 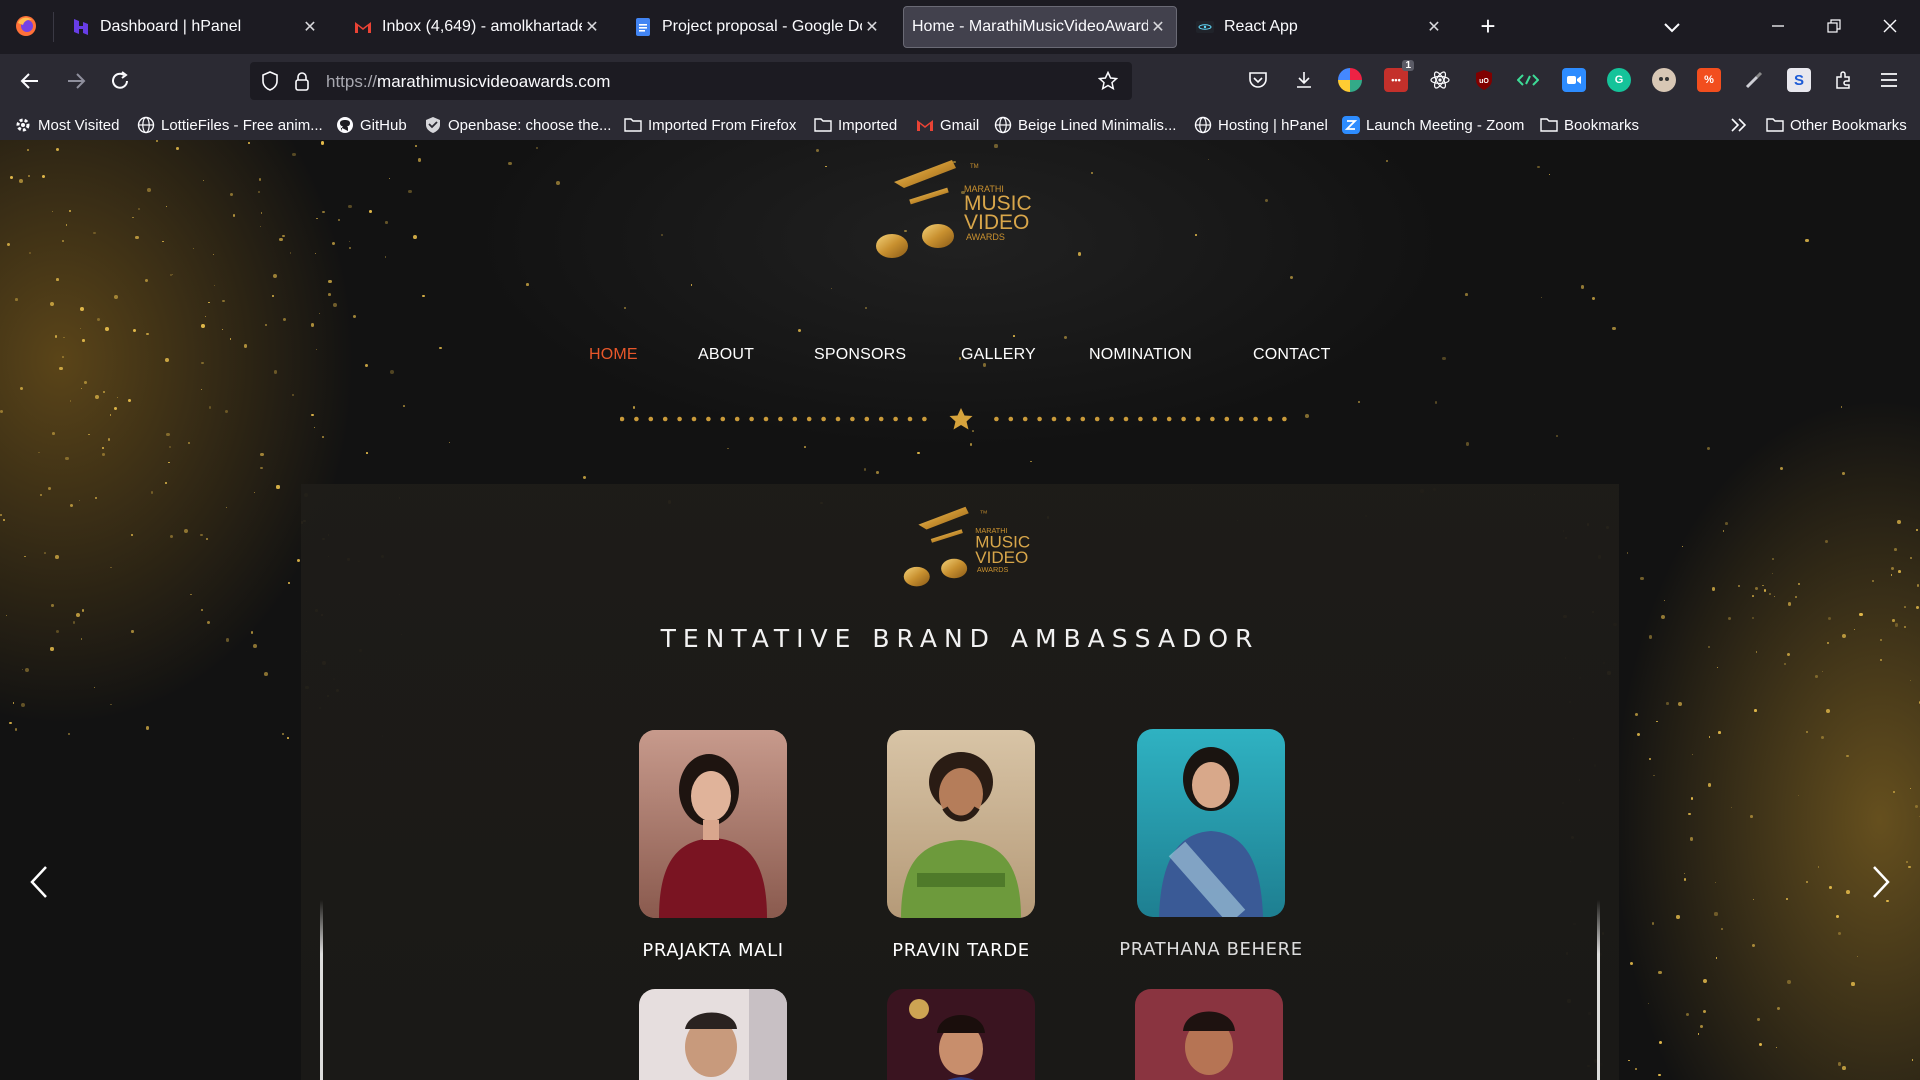 What do you see at coordinates (1844, 80) in the screenshot?
I see `extensions-puzzle-icon` at bounding box center [1844, 80].